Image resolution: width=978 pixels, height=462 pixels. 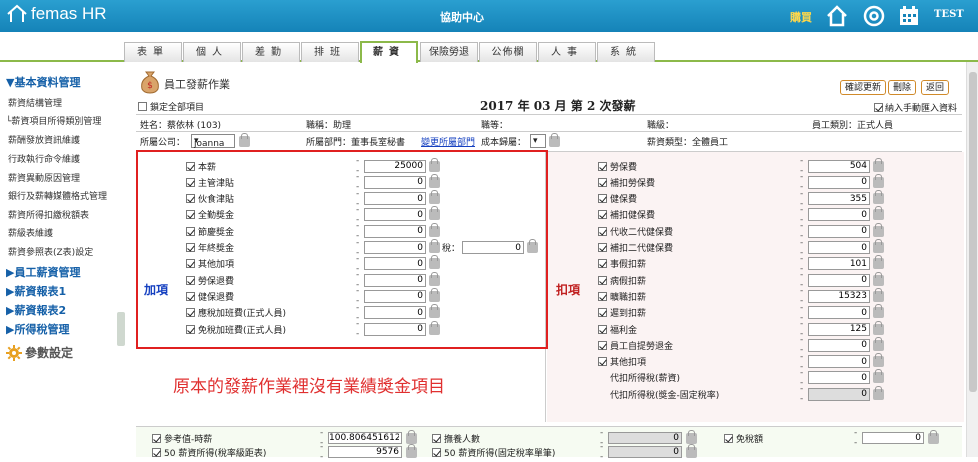 What do you see at coordinates (330, 52) in the screenshot?
I see `tab-scheduling: 排班` at bounding box center [330, 52].